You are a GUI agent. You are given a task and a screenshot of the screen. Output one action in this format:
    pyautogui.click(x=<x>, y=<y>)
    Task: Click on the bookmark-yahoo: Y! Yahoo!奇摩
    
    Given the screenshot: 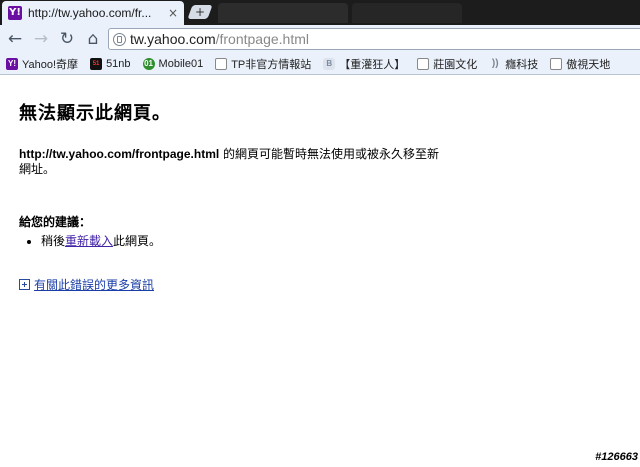 What is the action you would take?
    pyautogui.click(x=42, y=64)
    